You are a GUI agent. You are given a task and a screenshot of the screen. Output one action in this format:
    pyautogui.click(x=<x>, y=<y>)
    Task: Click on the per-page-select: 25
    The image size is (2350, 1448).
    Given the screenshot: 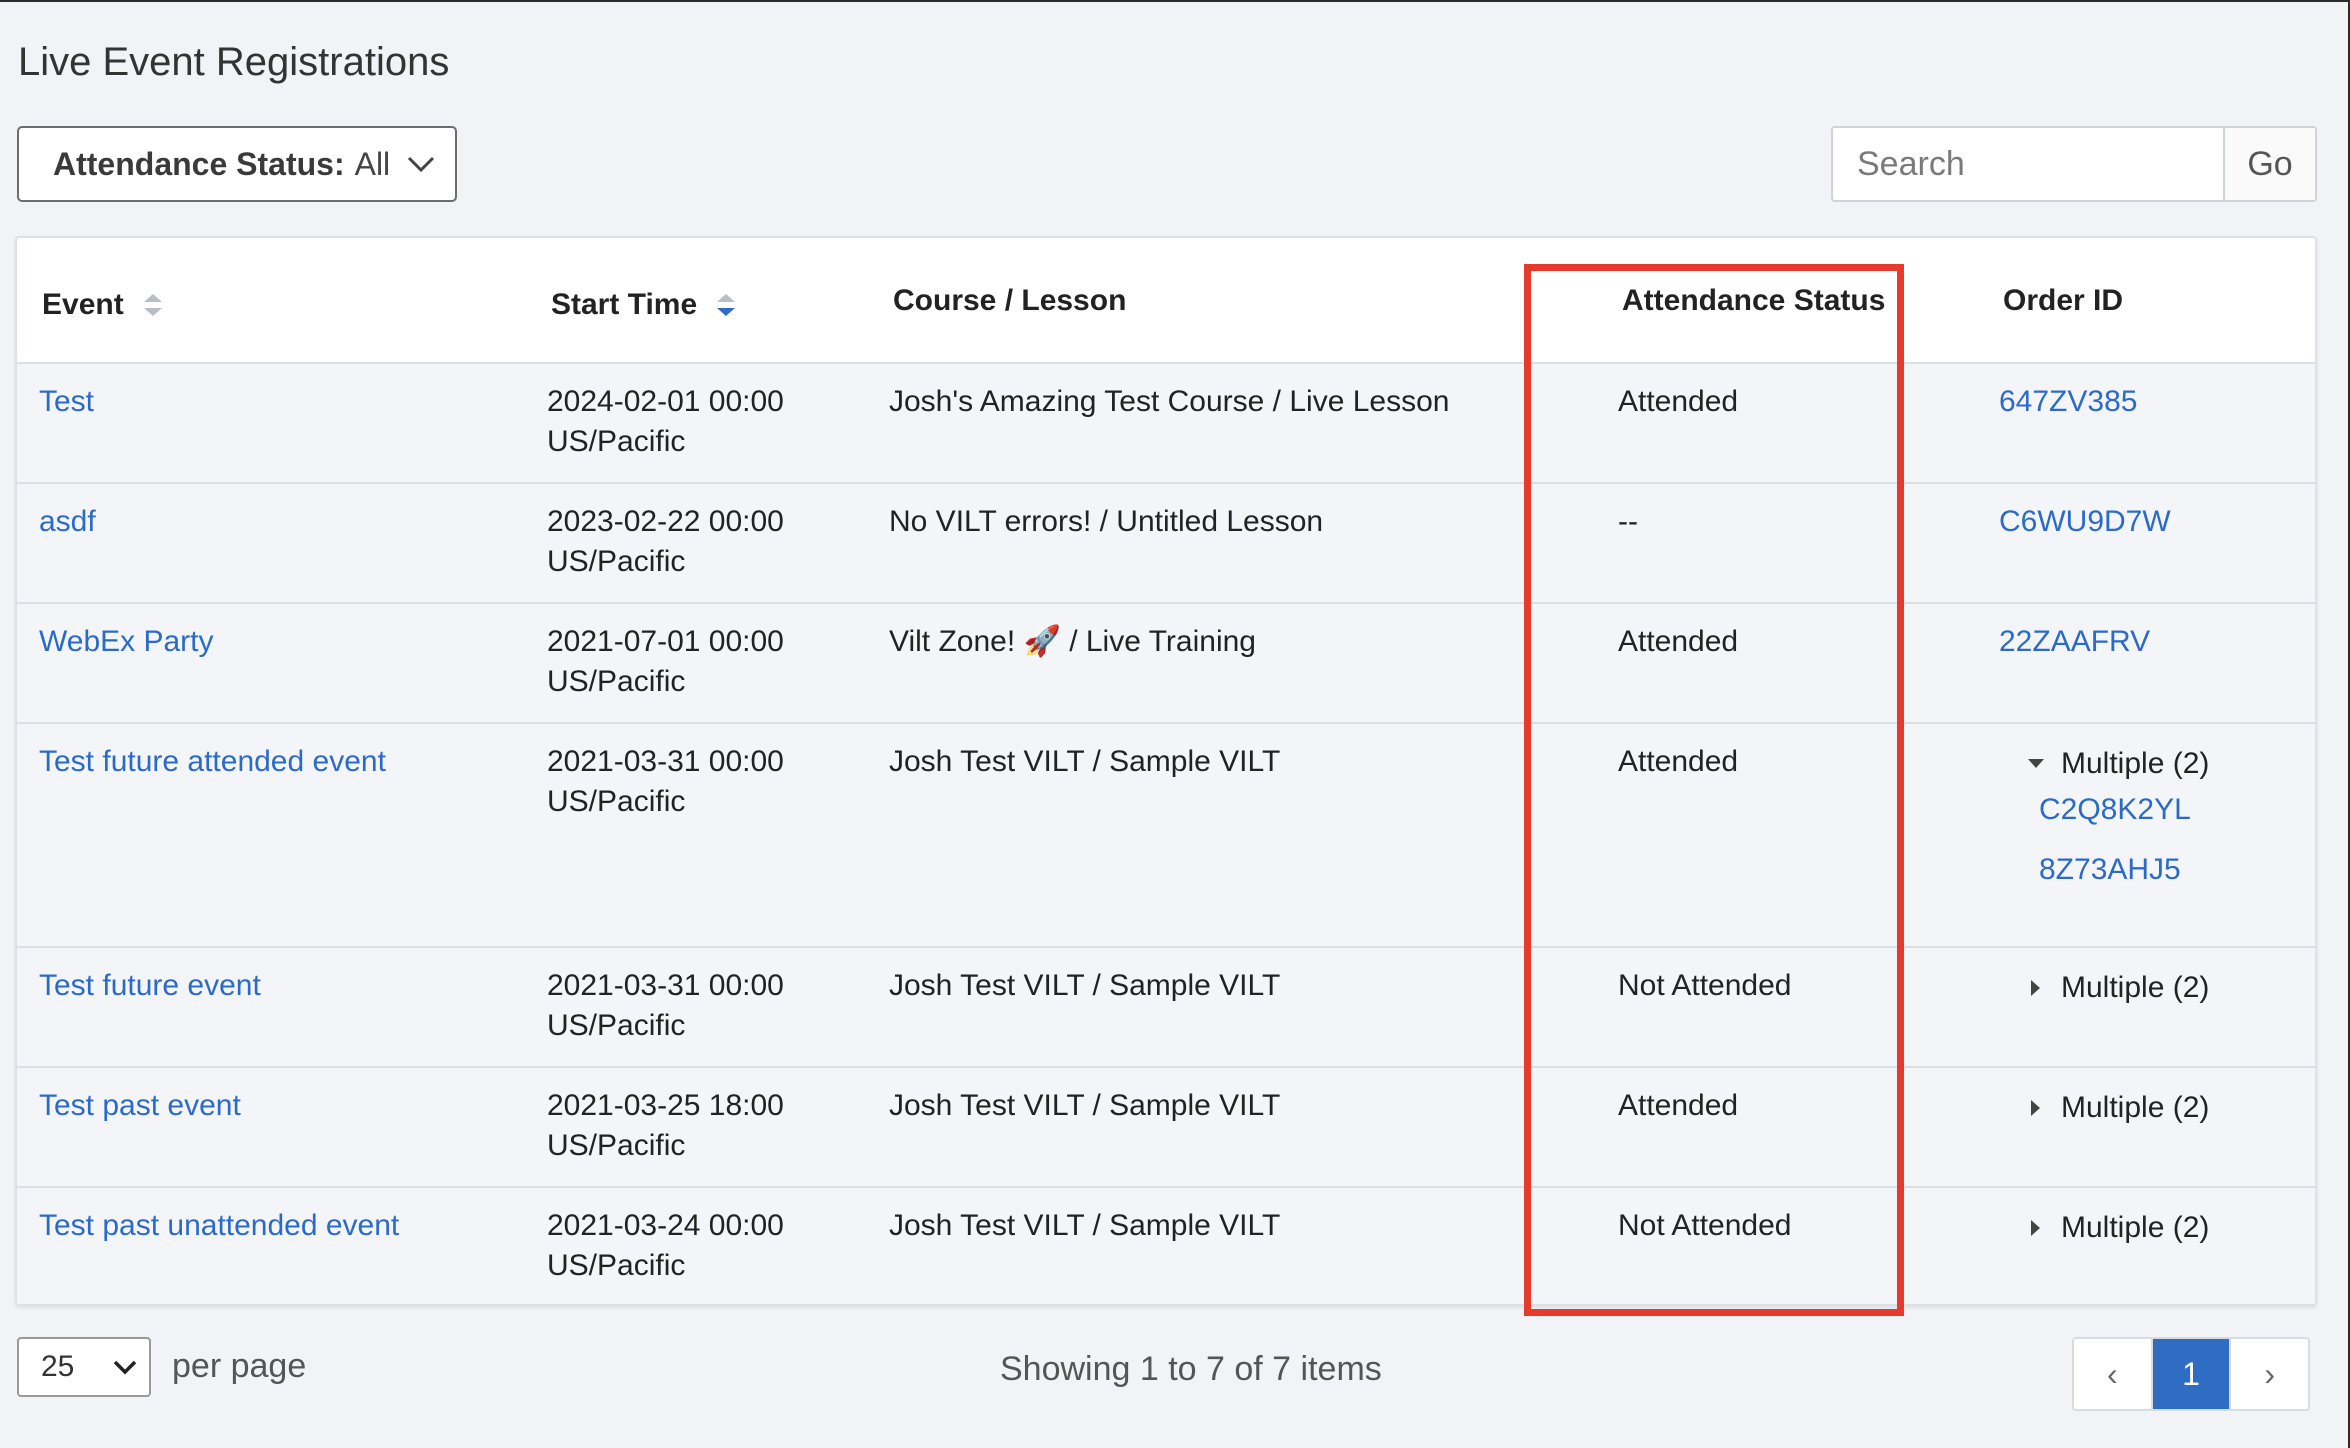 What is the action you would take?
    pyautogui.click(x=84, y=1367)
    